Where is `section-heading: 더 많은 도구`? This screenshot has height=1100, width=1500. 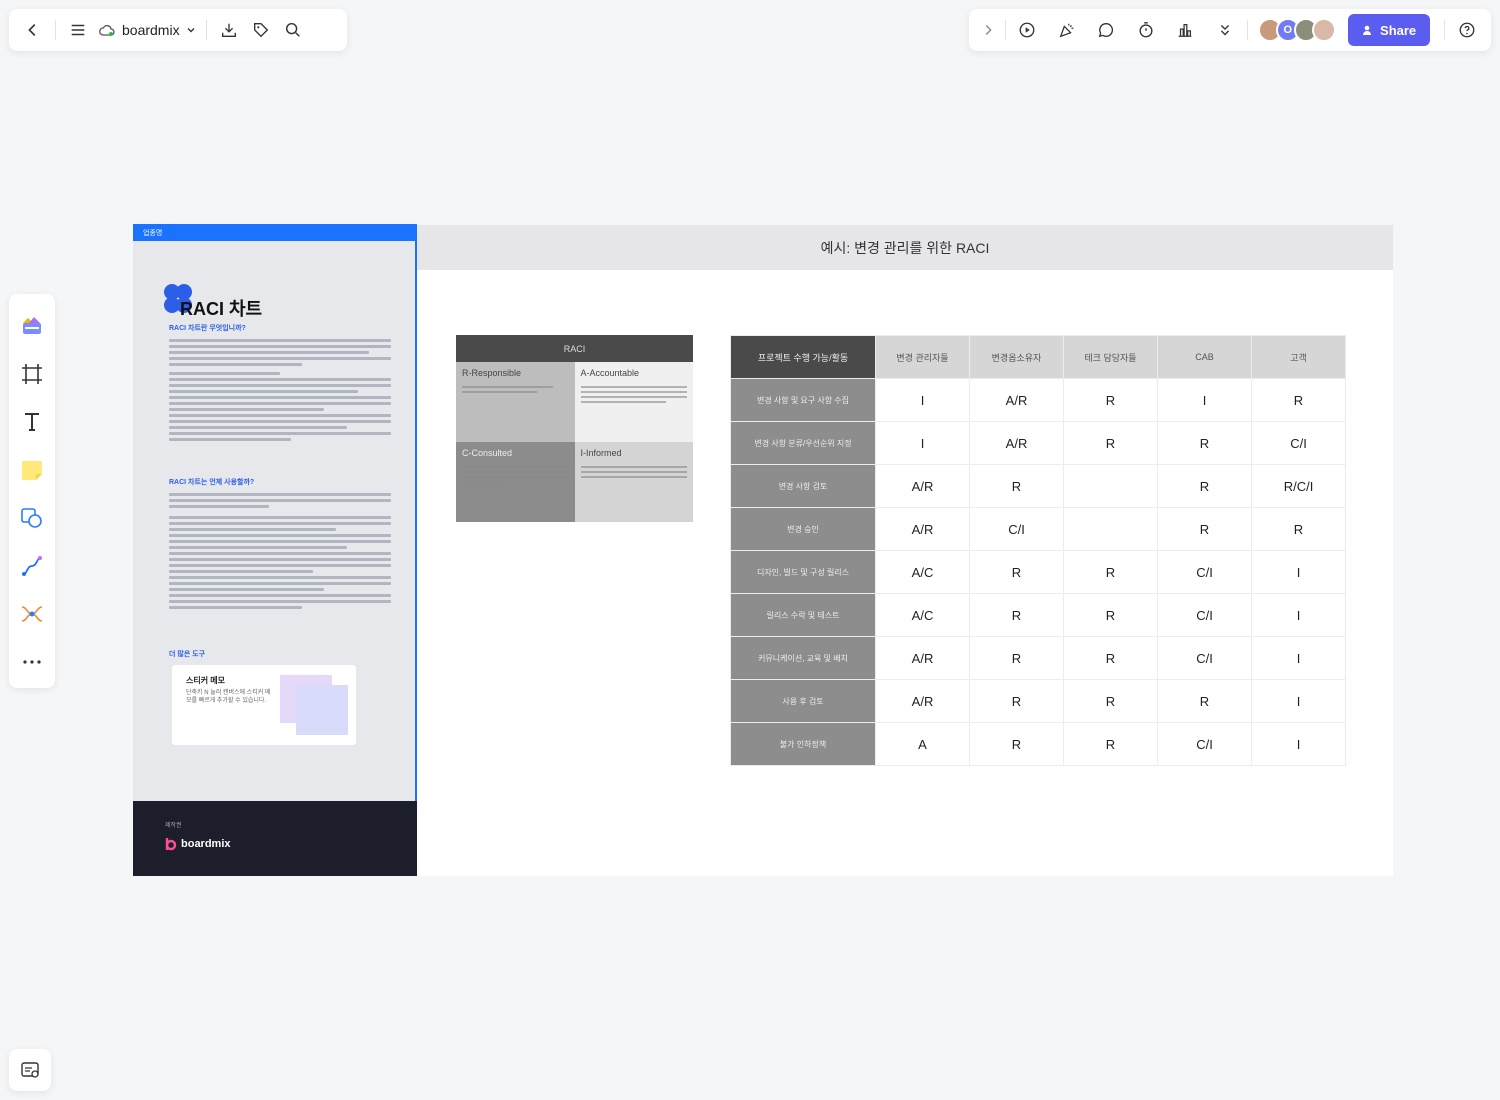 section-heading: 더 많은 도구 is located at coordinates (187, 654).